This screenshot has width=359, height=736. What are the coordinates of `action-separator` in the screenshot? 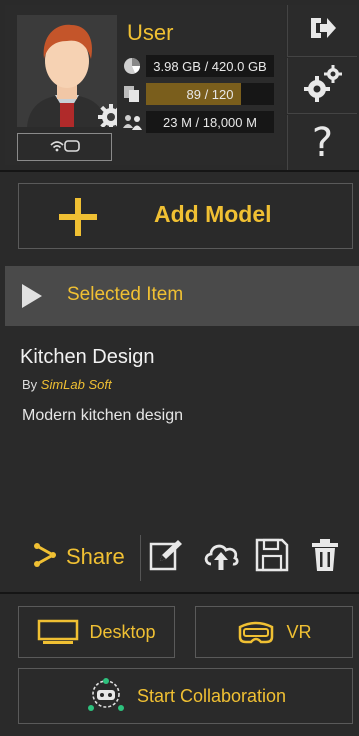 It's located at (140, 558).